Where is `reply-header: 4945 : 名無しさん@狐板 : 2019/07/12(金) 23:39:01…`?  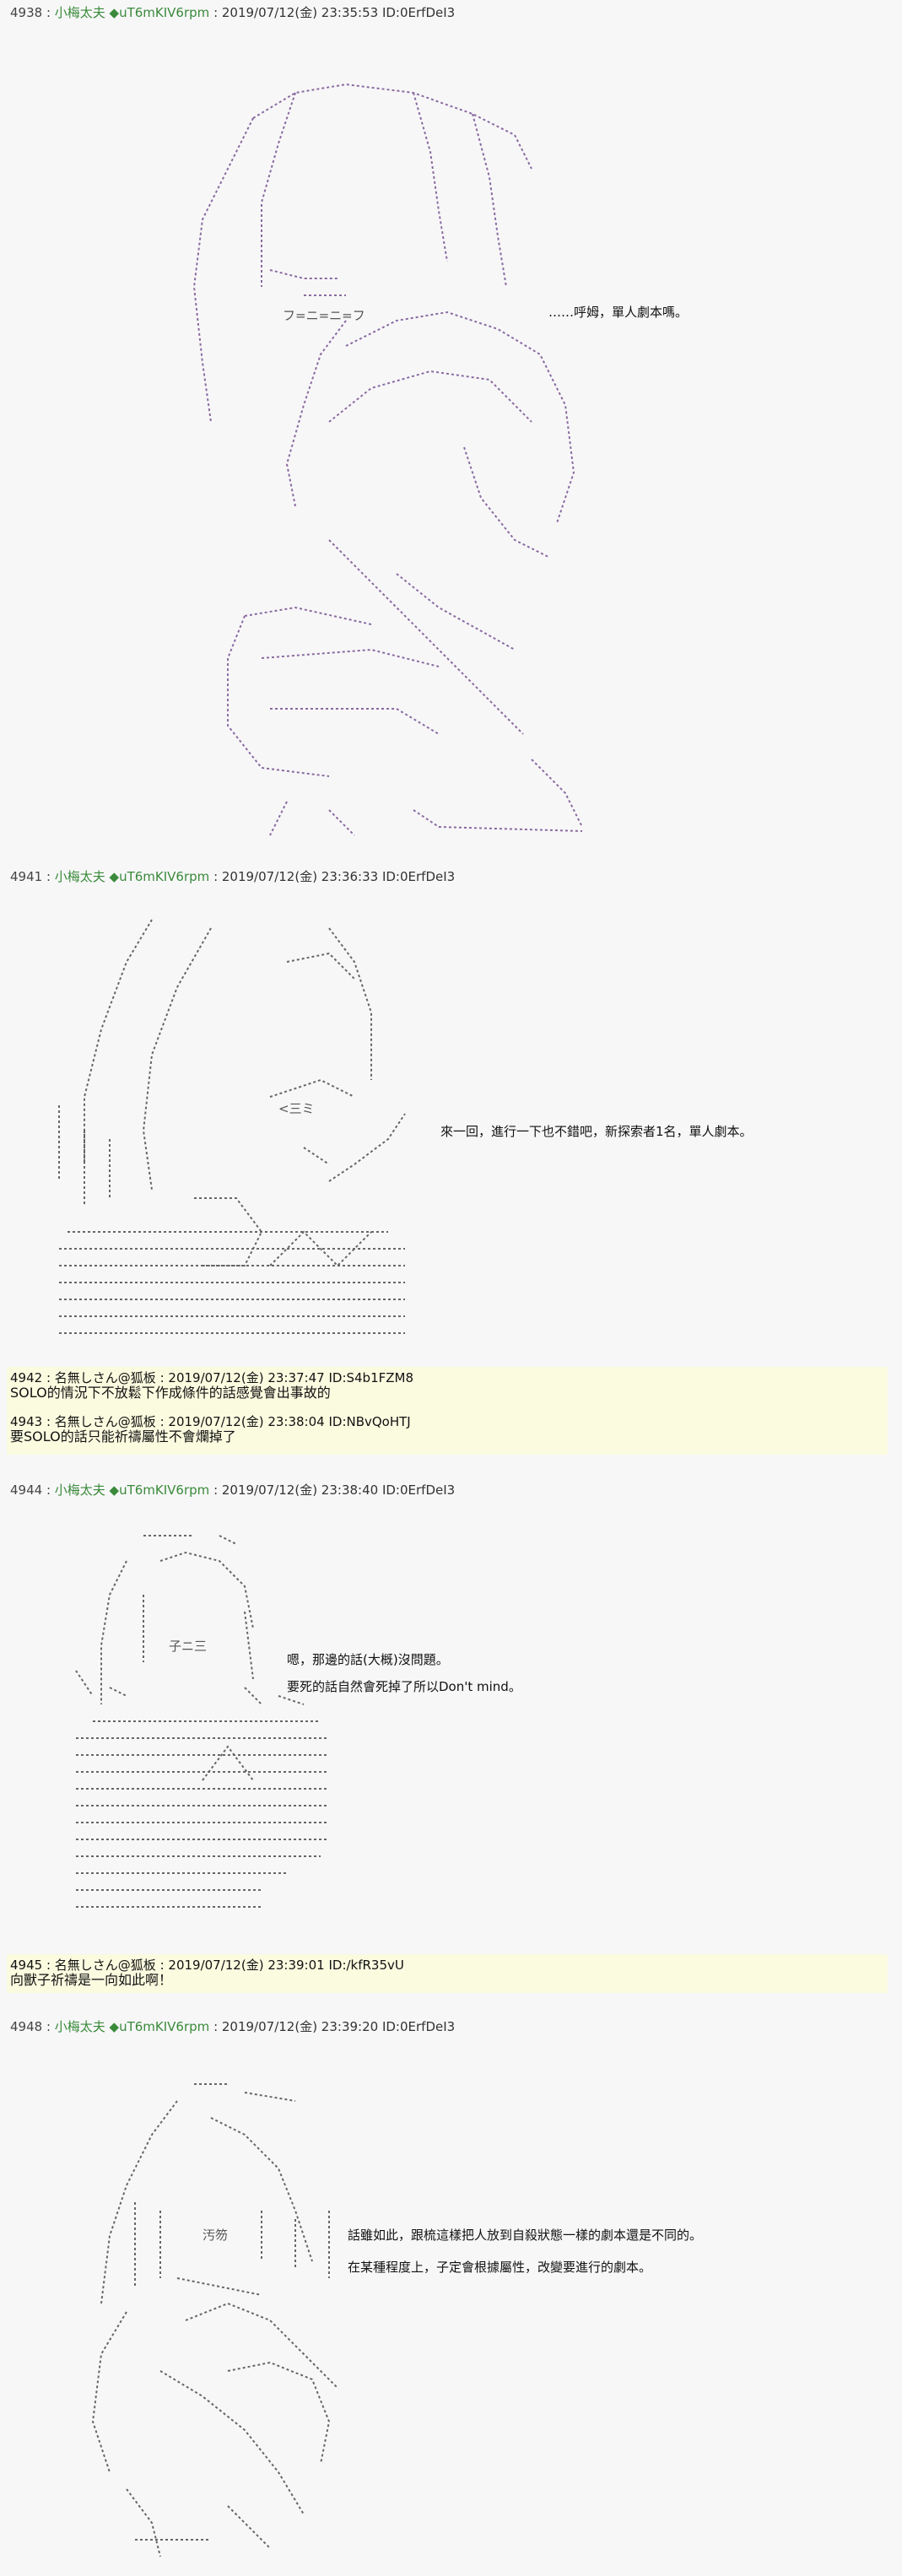 reply-header: 4945 : 名無しさん@狐板 : 2019/07/12(金) 23:39:01… is located at coordinates (447, 1965).